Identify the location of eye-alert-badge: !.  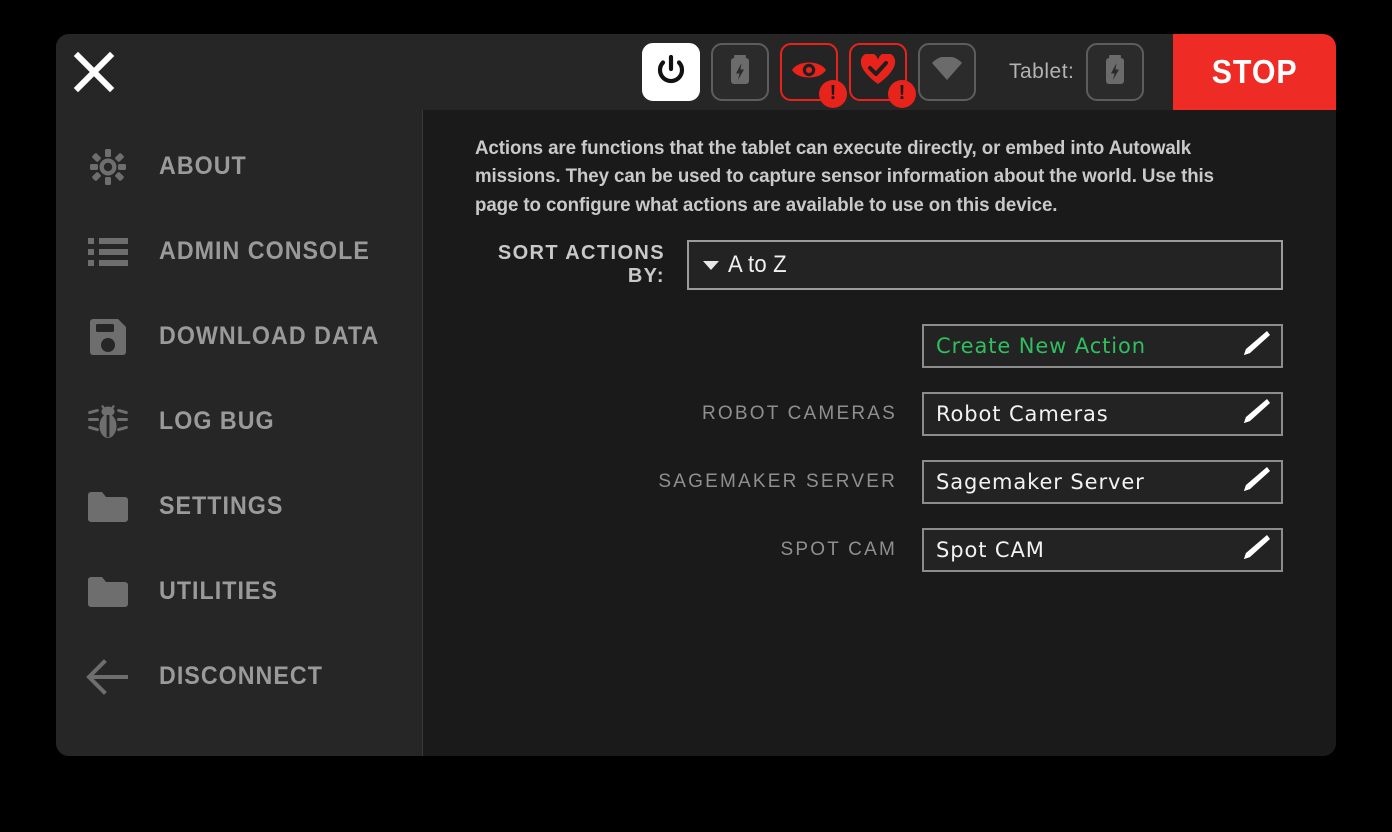
(833, 94).